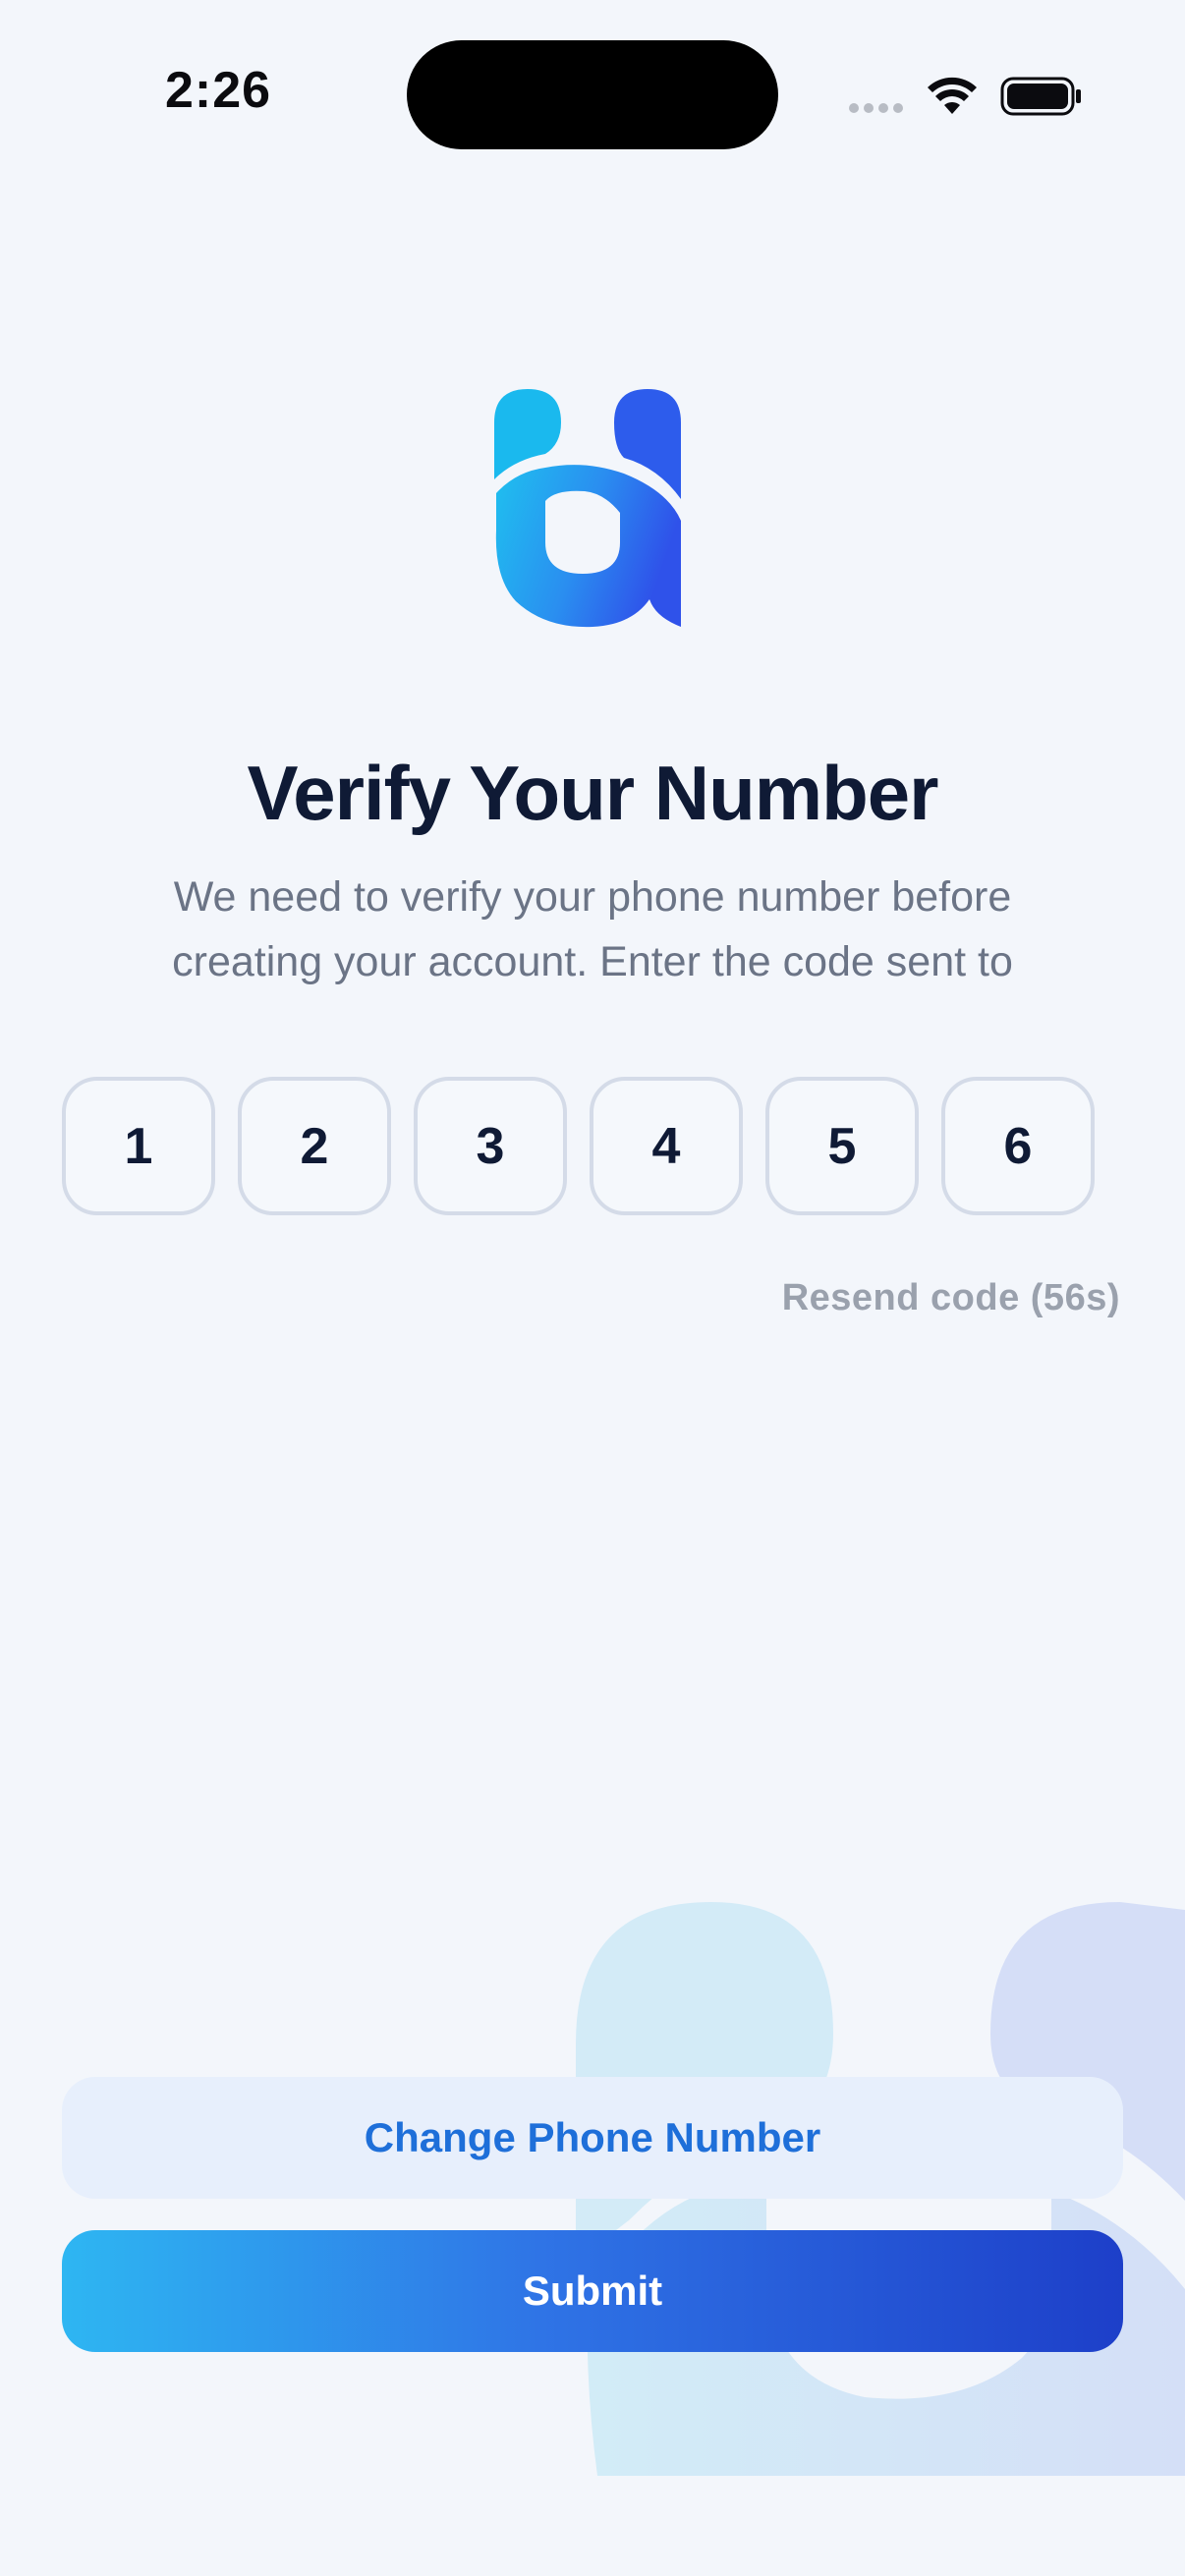  Describe the element at coordinates (138, 1146) in the screenshot. I see `otp-digit-1: 1` at that location.